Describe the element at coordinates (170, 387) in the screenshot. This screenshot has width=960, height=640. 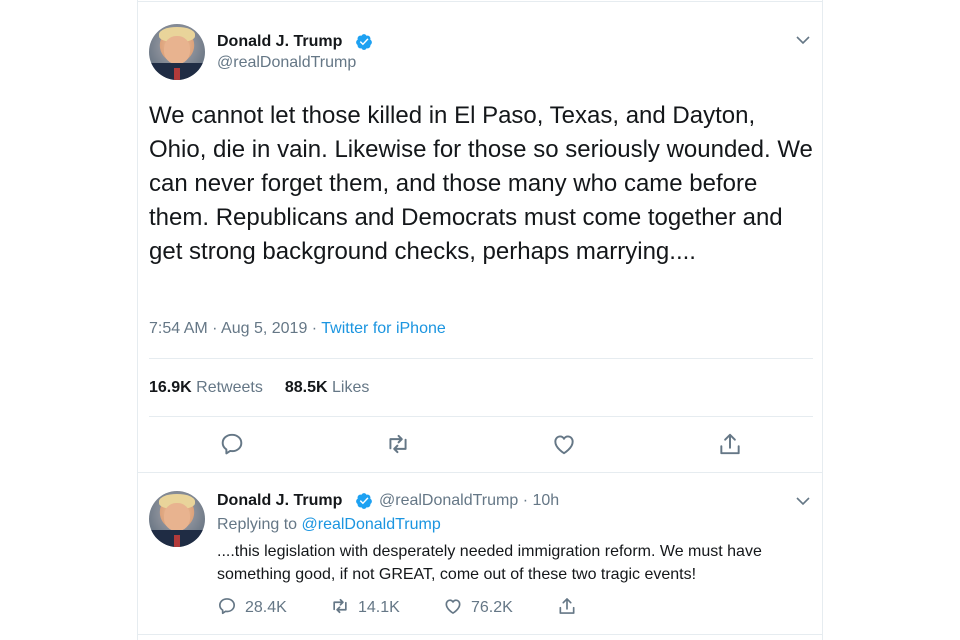
I see `retweets-count: 16.9K` at that location.